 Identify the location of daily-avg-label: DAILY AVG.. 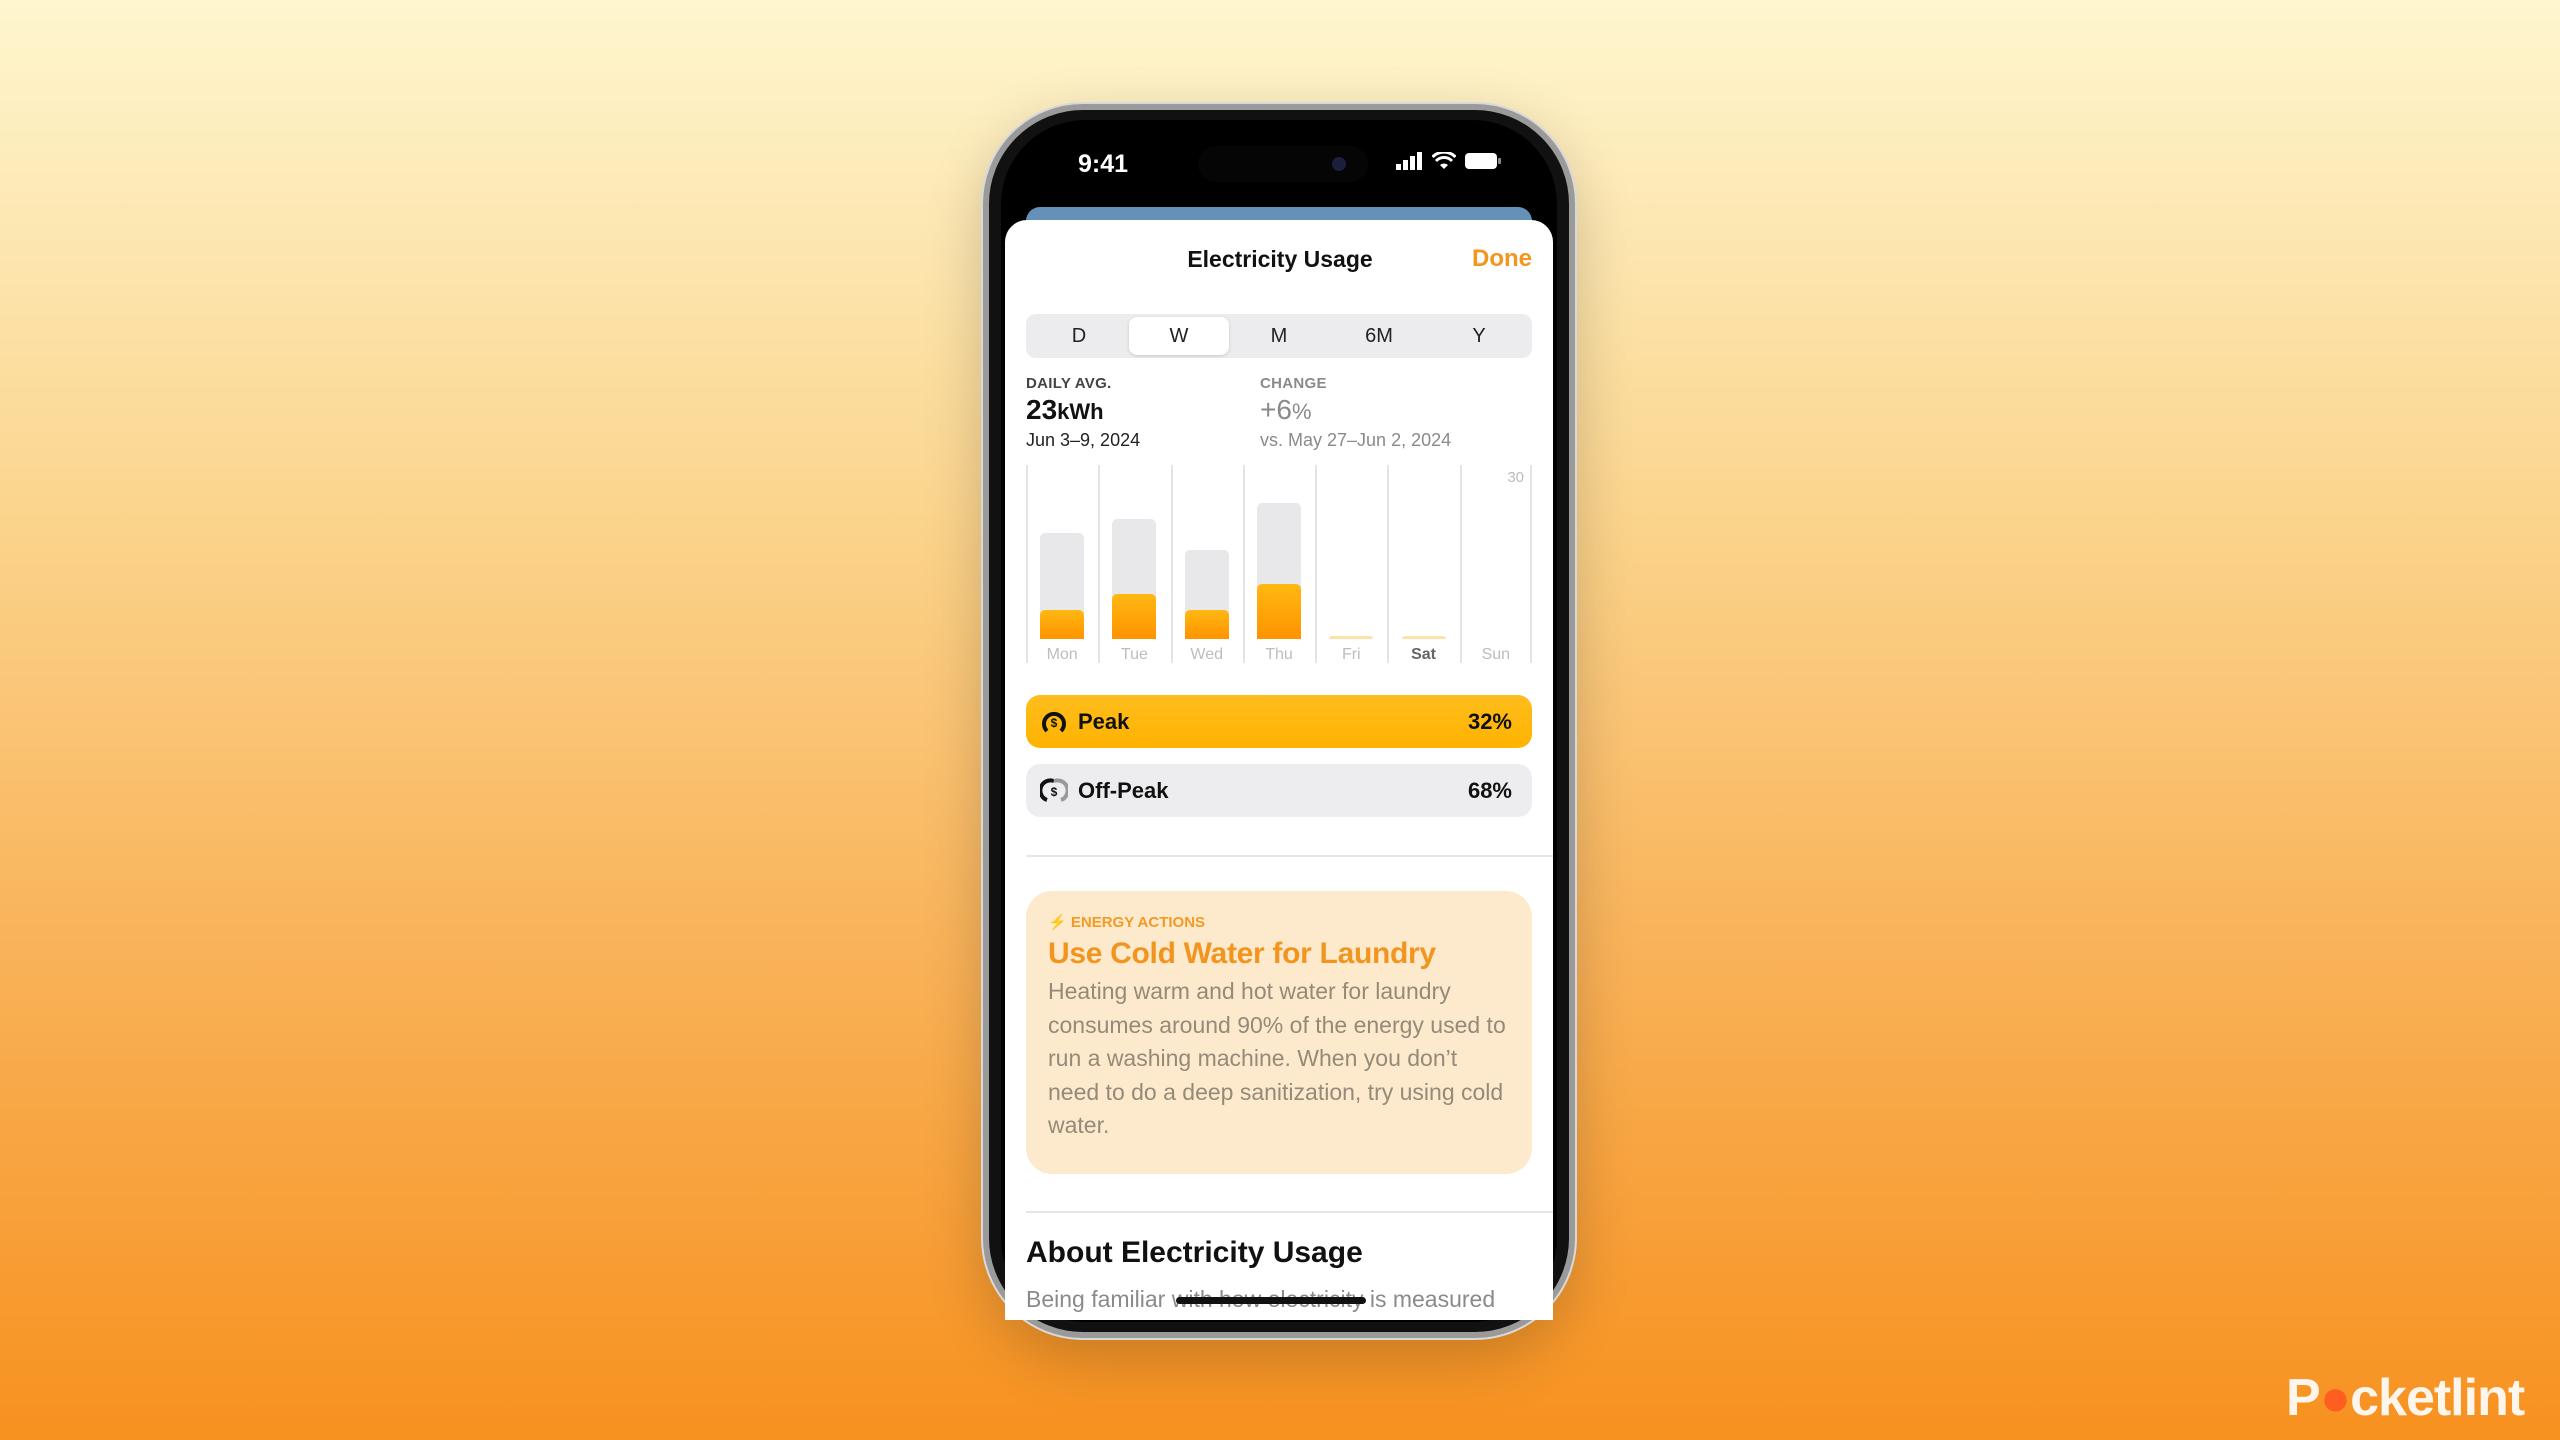
(1069, 383).